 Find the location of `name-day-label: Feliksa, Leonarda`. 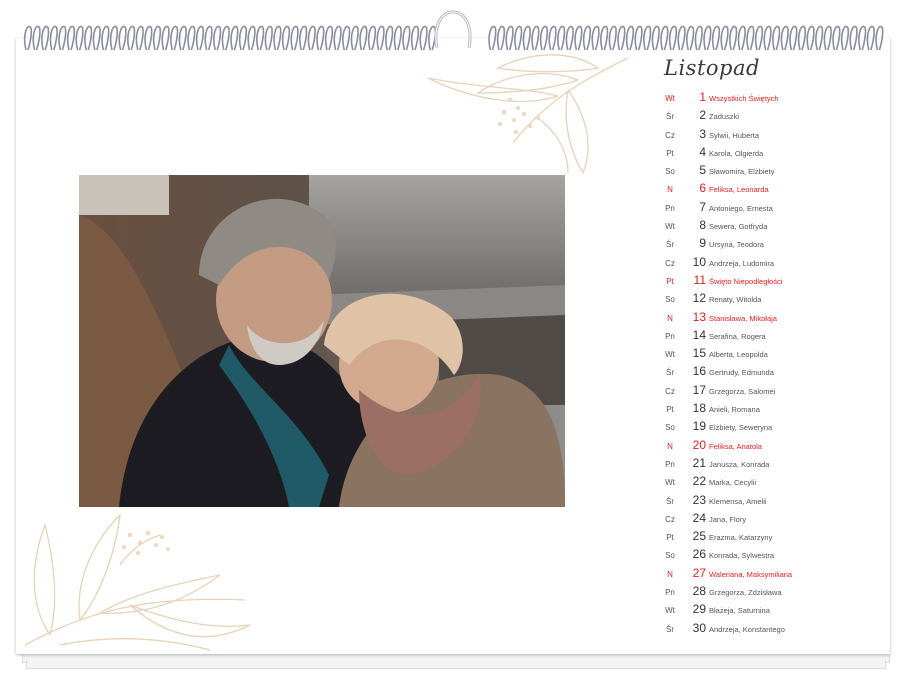

name-day-label: Feliksa, Leonarda is located at coordinates (739, 190).